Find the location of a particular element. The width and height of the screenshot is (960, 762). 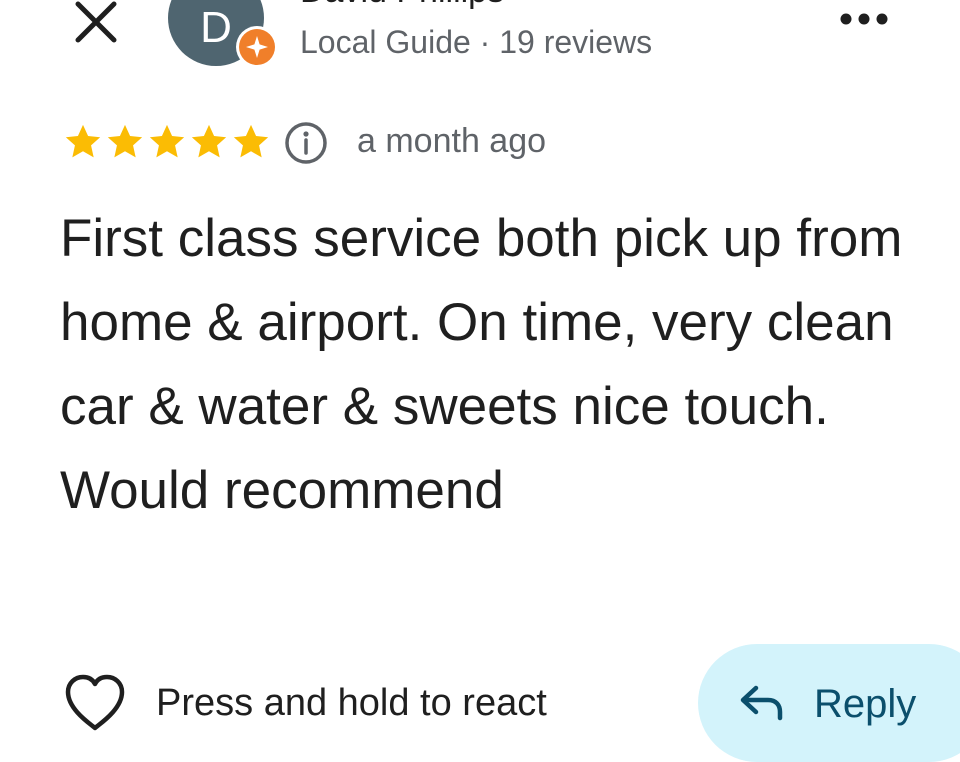

local-guide-badge is located at coordinates (257, 47).